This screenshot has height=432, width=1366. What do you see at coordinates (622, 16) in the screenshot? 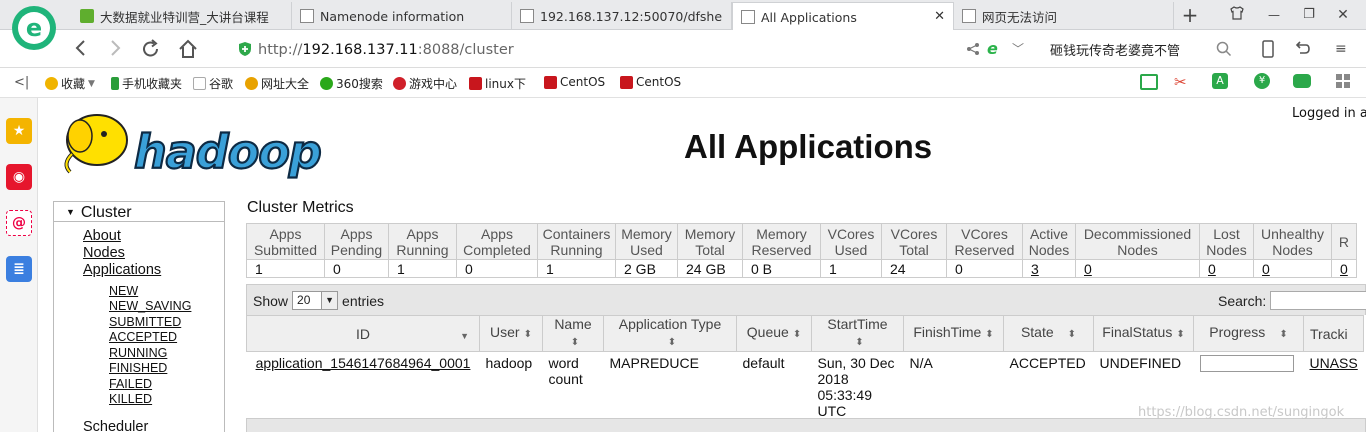
I see `tab-dfshealth: 192.168.137.12:50070/dfshe` at bounding box center [622, 16].